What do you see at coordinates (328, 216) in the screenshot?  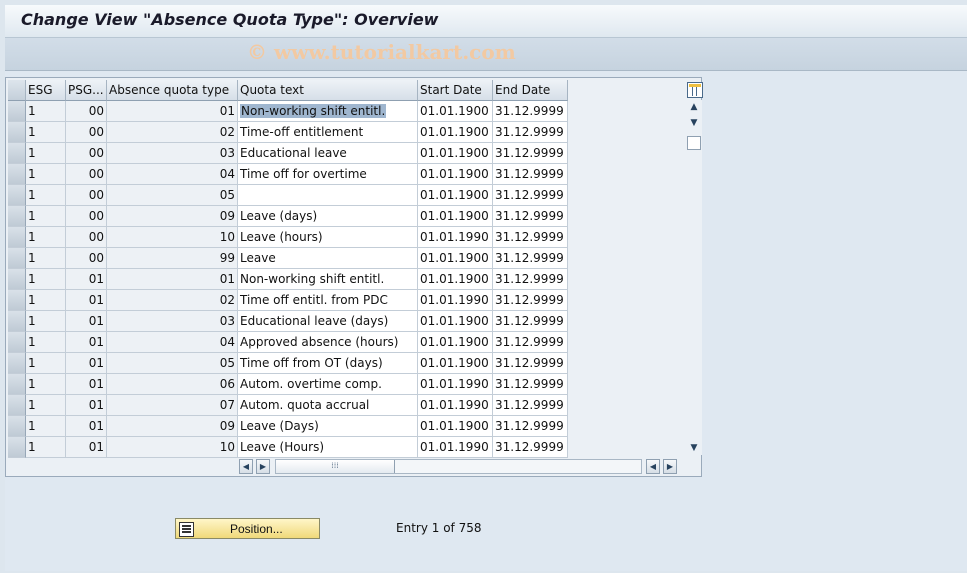 I see `cell-quota-text: Leave (days)` at bounding box center [328, 216].